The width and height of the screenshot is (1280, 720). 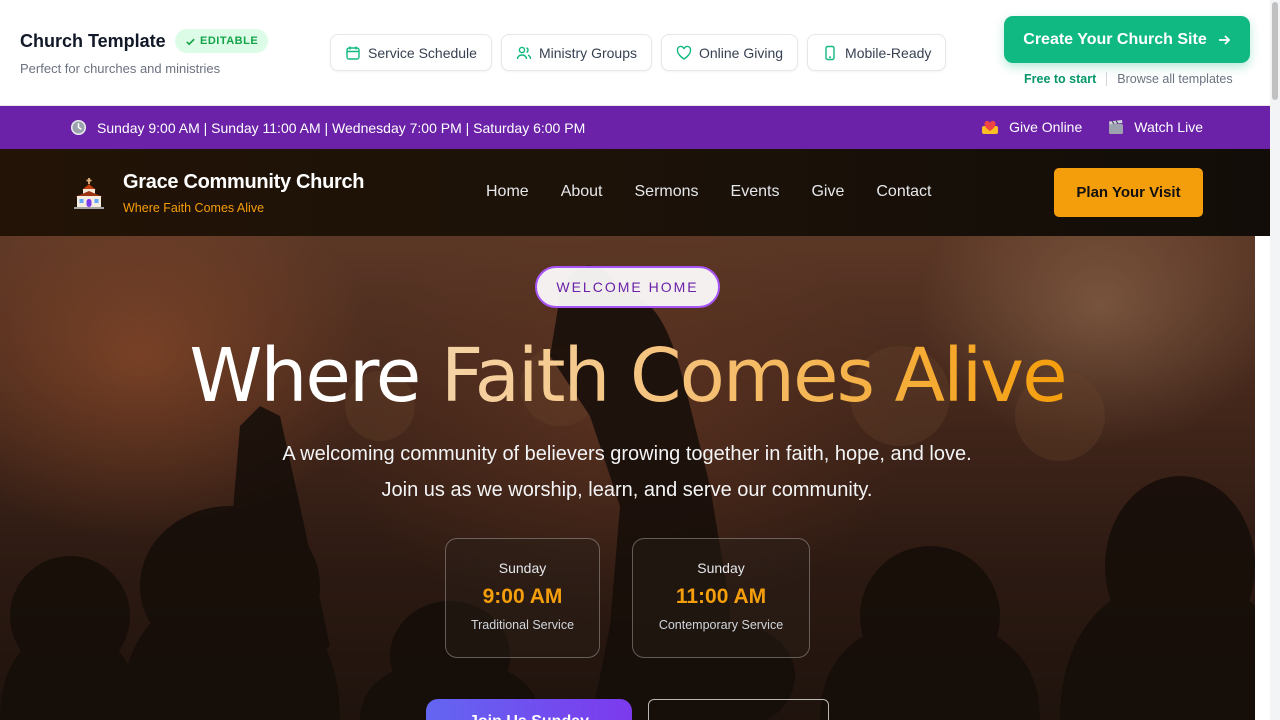 I want to click on service-type: Contemporary Service, so click(x=721, y=625).